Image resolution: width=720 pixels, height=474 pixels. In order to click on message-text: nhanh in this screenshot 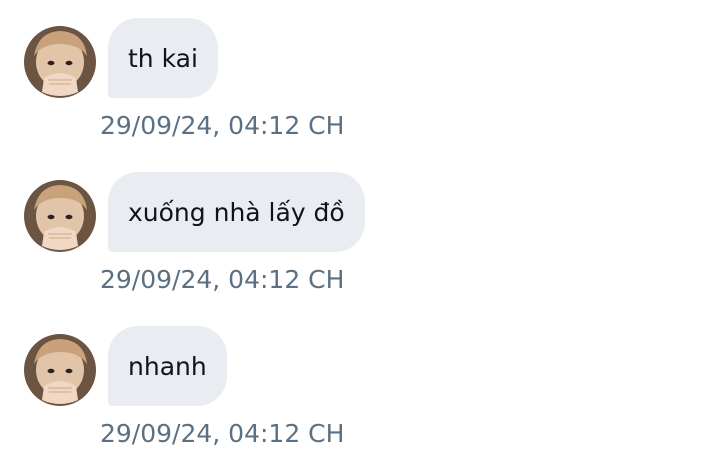, I will do `click(167, 366)`.